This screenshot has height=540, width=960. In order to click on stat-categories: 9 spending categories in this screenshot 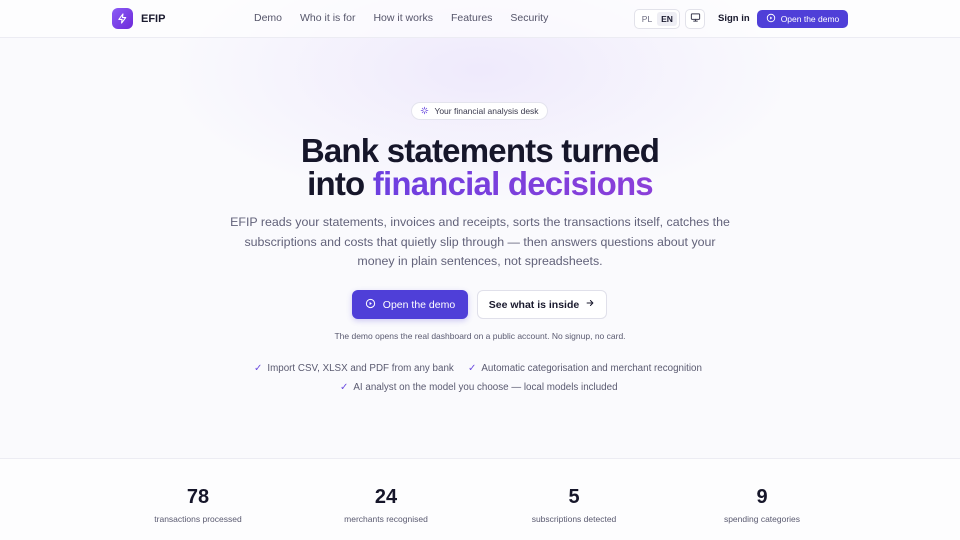, I will do `click(762, 504)`.